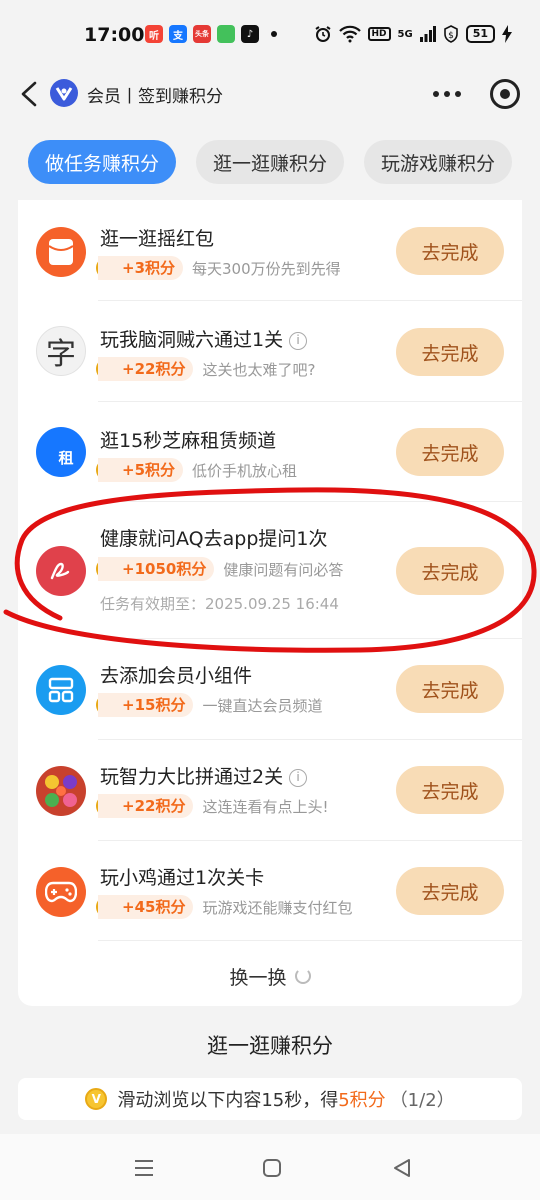  What do you see at coordinates (258, 977) in the screenshot?
I see `refresh-label: 换一换` at bounding box center [258, 977].